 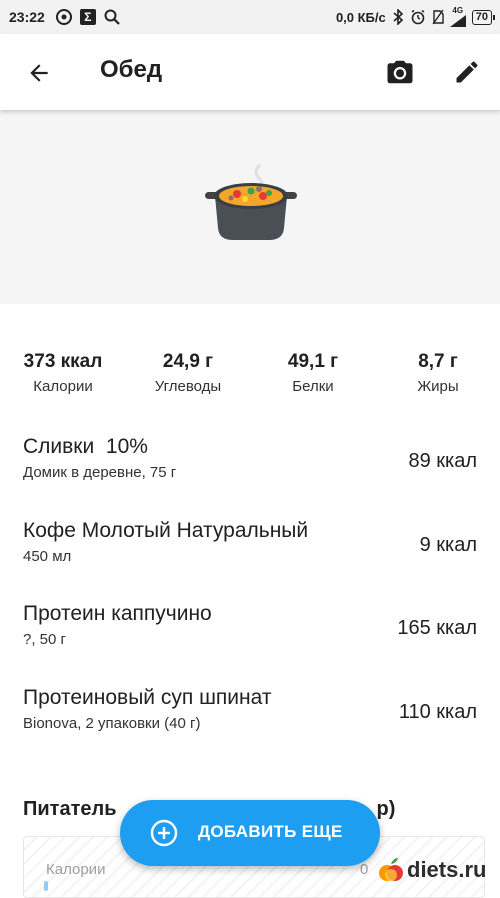 I want to click on food-calories: 89 ккал, so click(x=442, y=461).